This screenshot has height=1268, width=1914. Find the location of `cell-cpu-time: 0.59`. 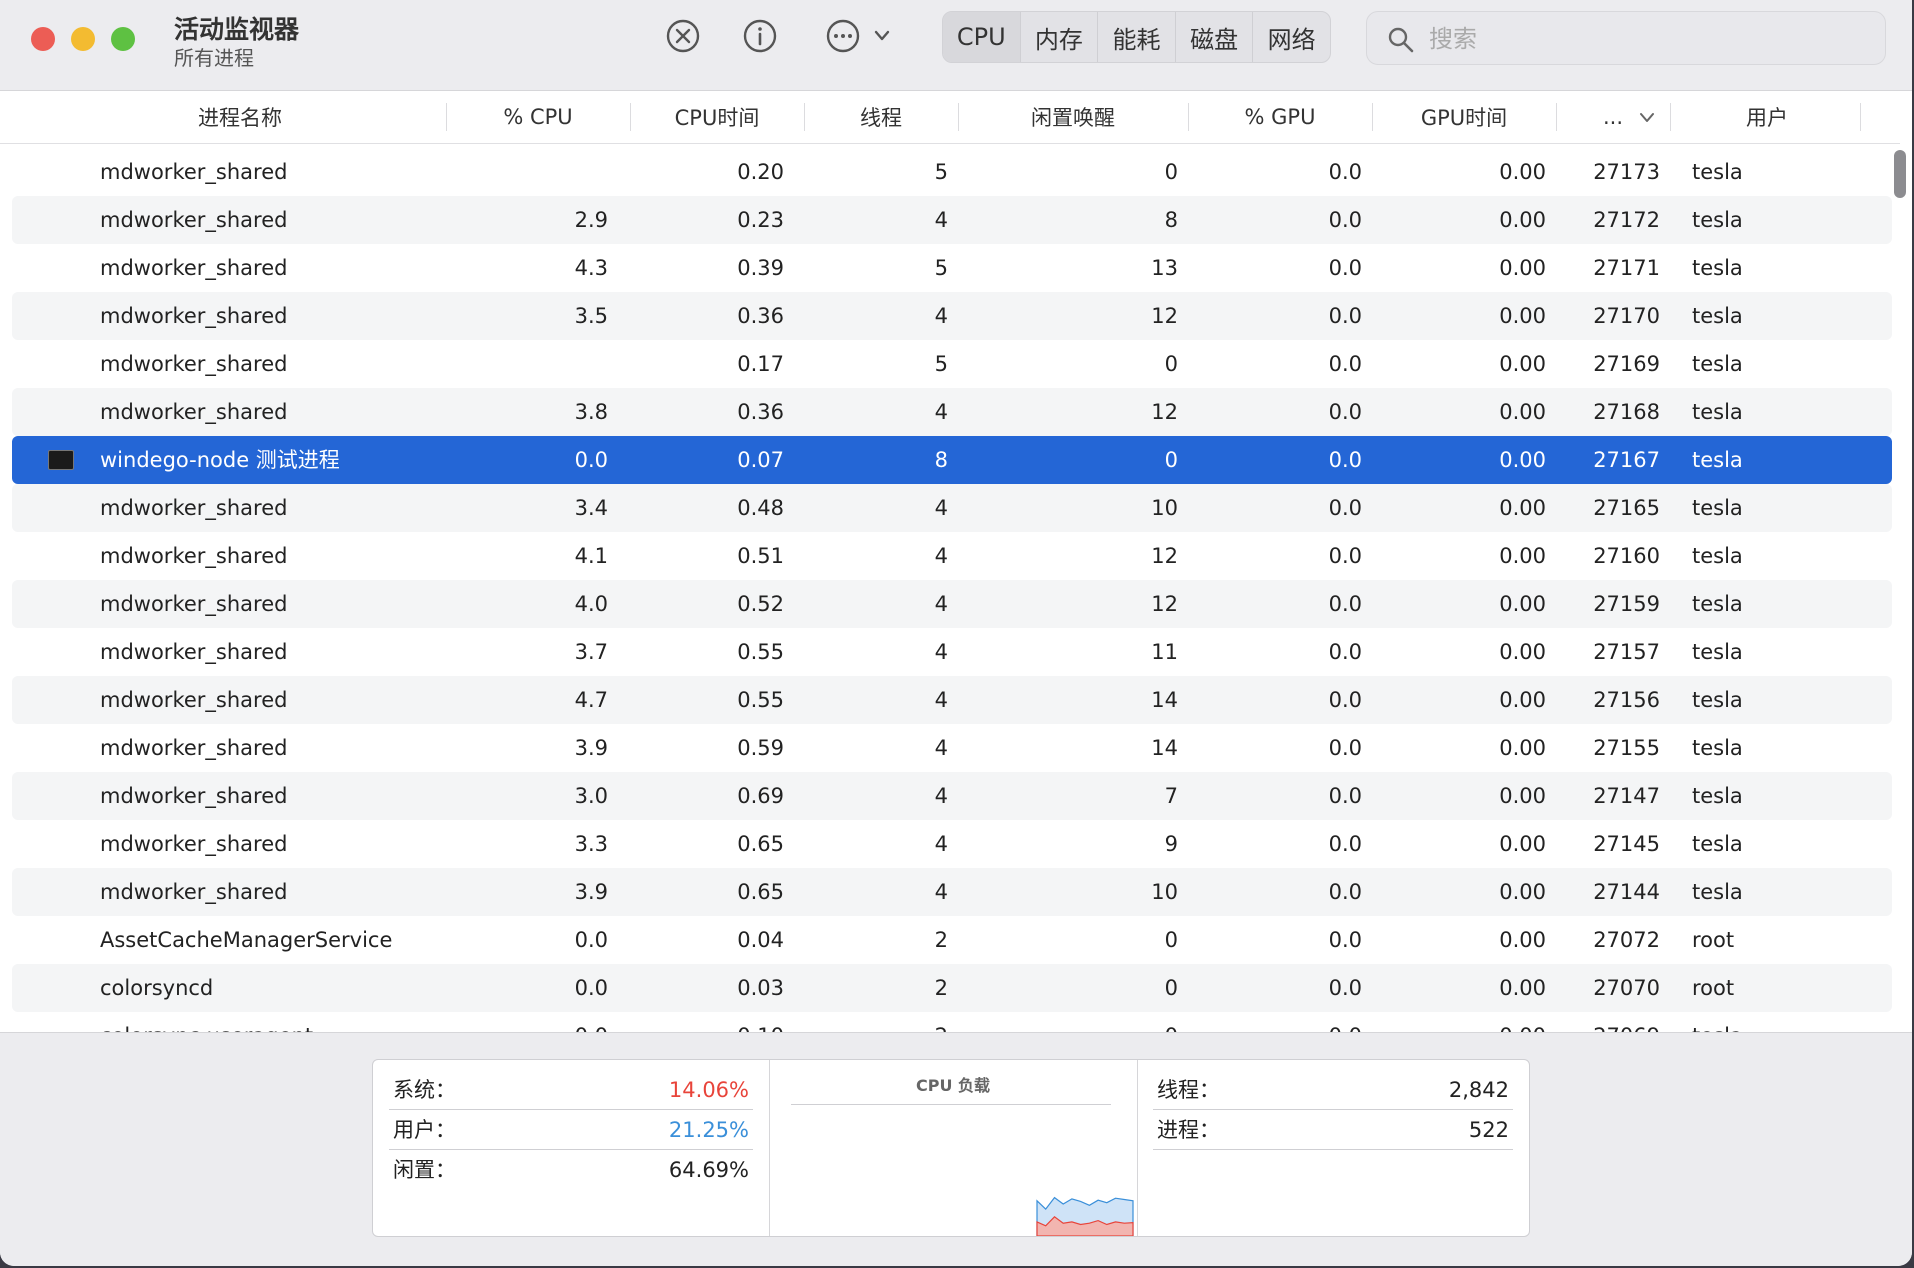

cell-cpu-time: 0.59 is located at coordinates (760, 748).